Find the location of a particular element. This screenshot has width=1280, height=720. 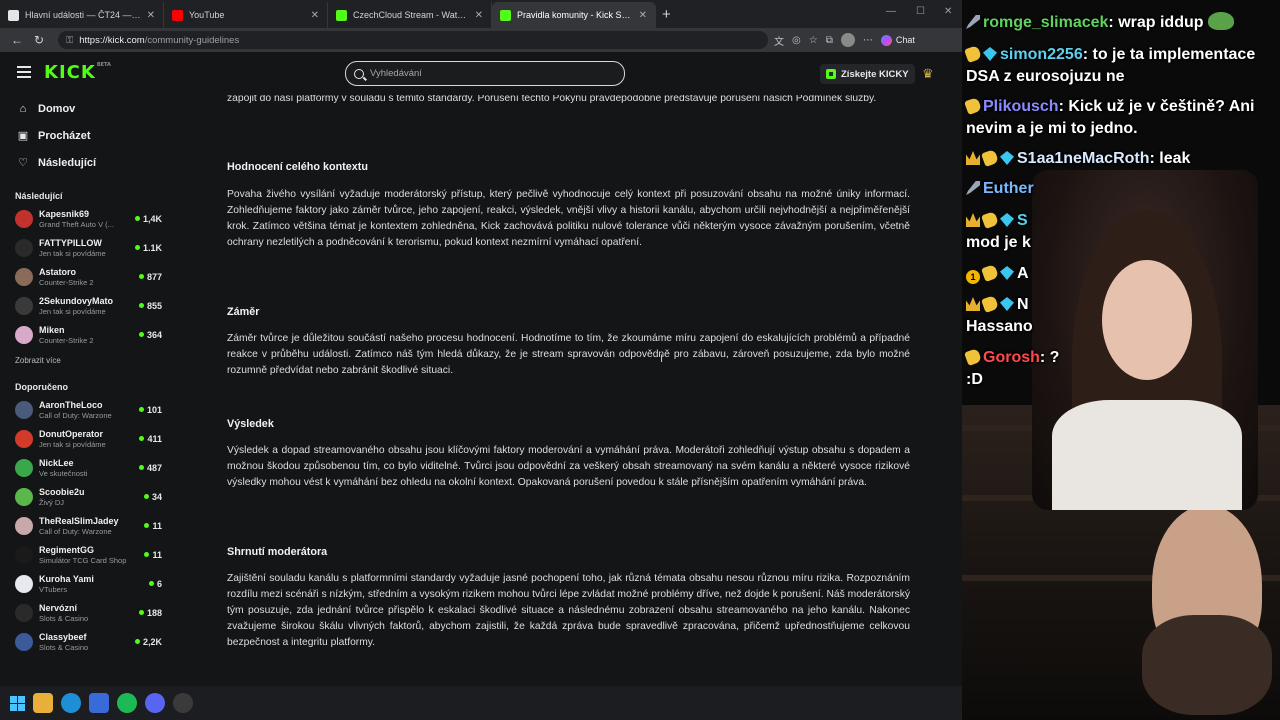

spotify-icon is located at coordinates (127, 703).